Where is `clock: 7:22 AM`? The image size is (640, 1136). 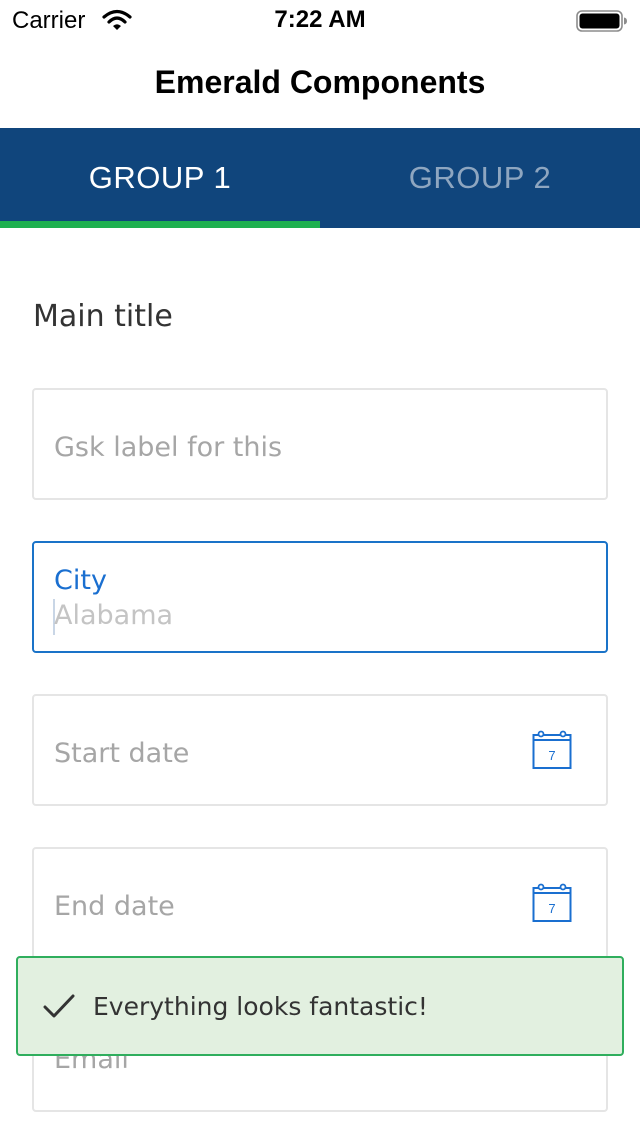
clock: 7:22 AM is located at coordinates (320, 19).